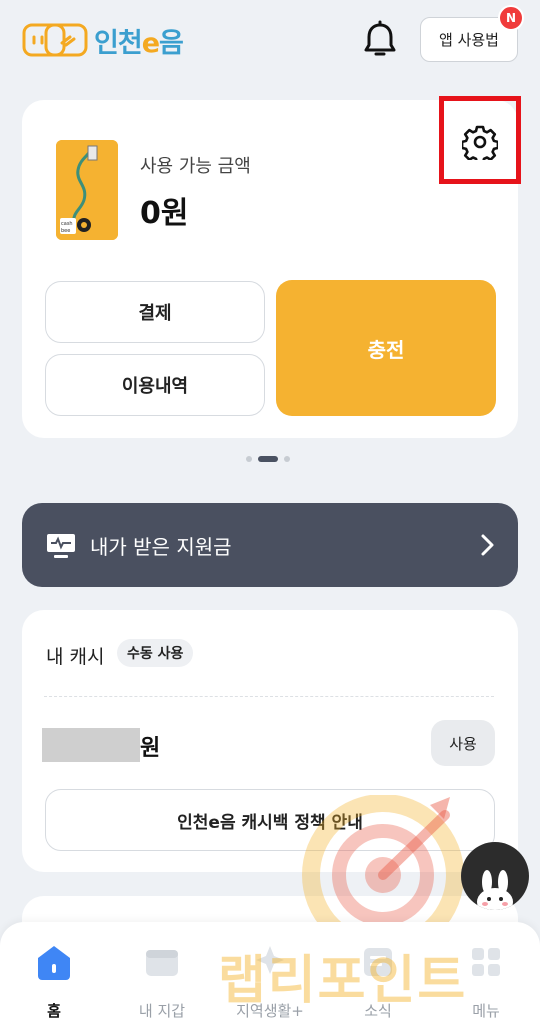  Describe the element at coordinates (486, 962) in the screenshot. I see `menu-icon` at that location.